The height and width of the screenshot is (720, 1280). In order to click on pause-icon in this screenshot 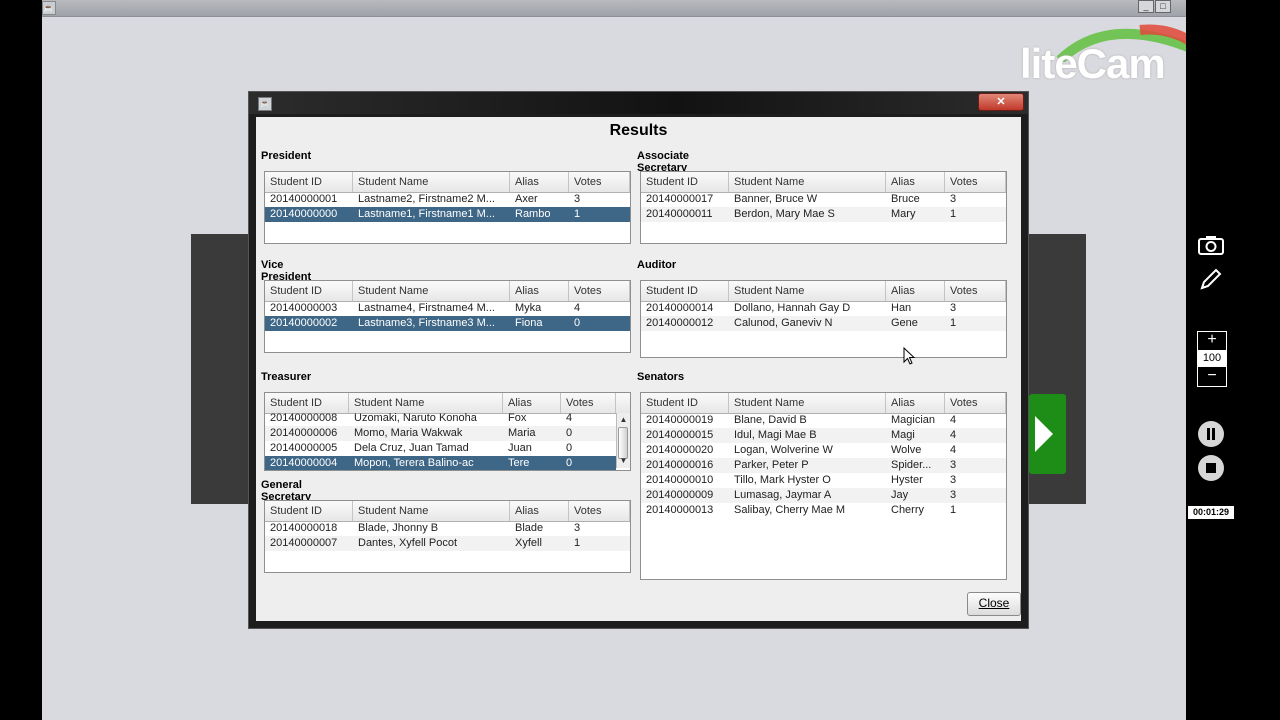, I will do `click(1211, 434)`.